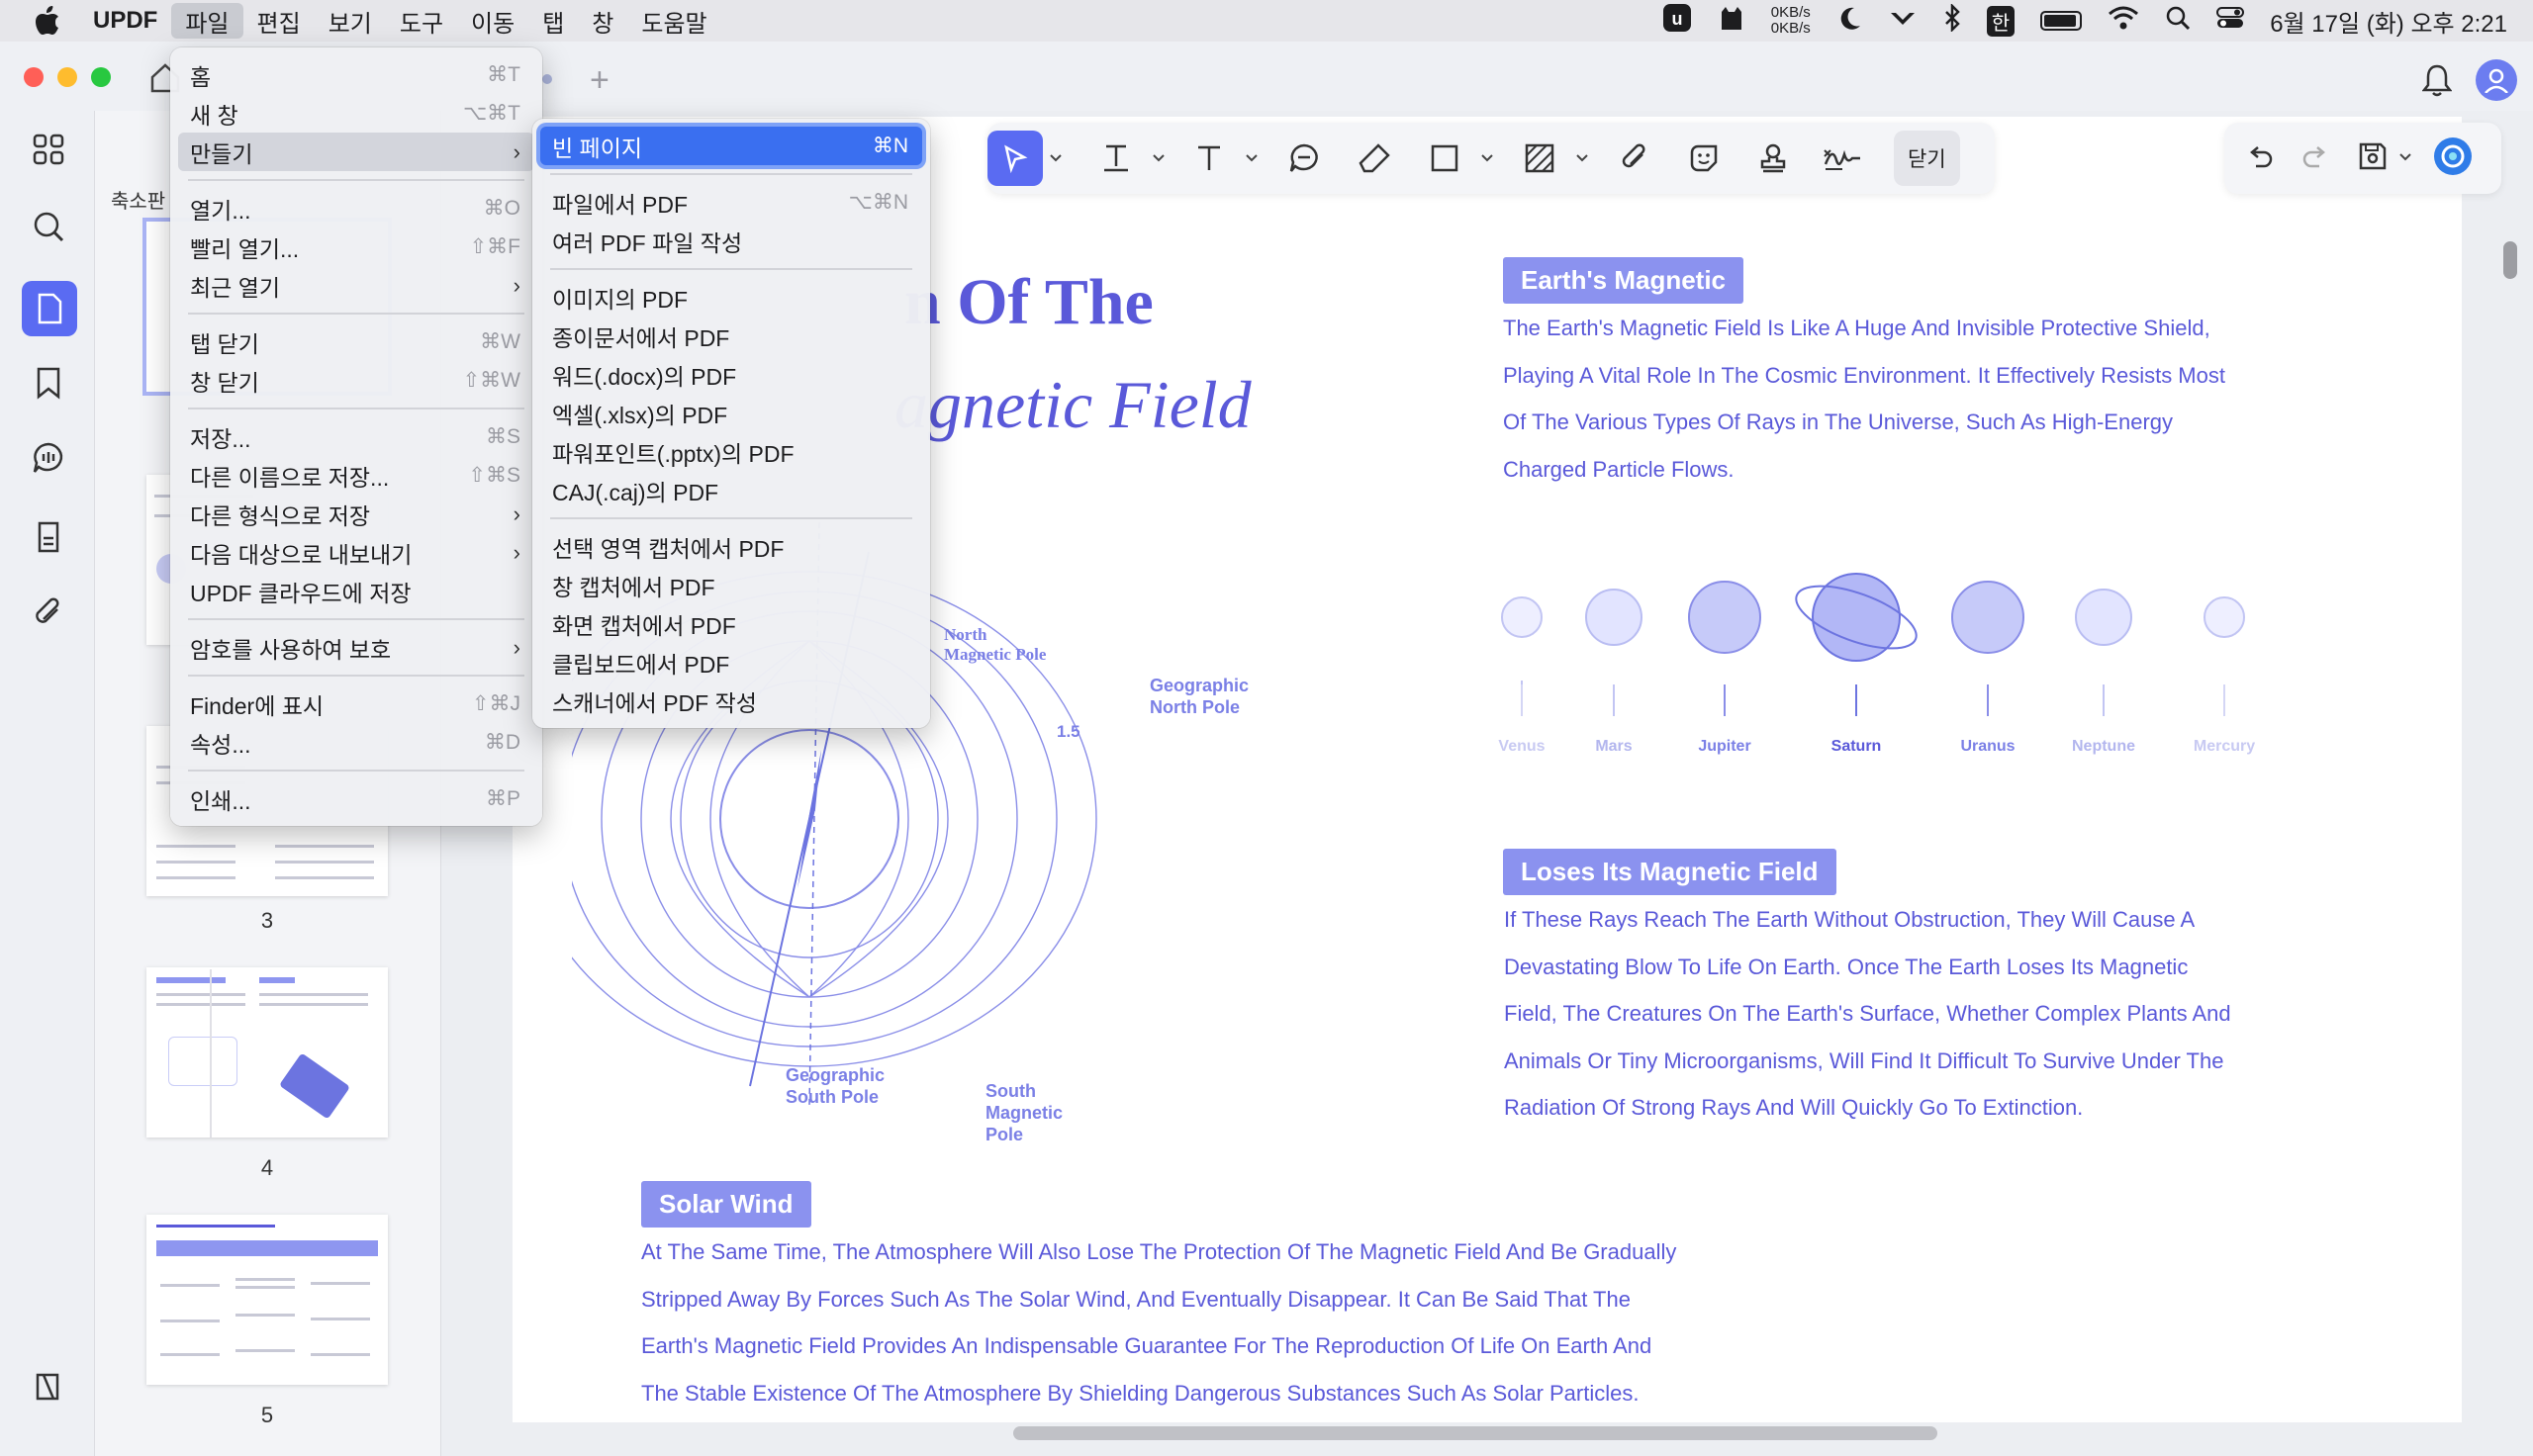 The width and height of the screenshot is (2533, 1456). What do you see at coordinates (101, 77) in the screenshot?
I see `zoom-window-button` at bounding box center [101, 77].